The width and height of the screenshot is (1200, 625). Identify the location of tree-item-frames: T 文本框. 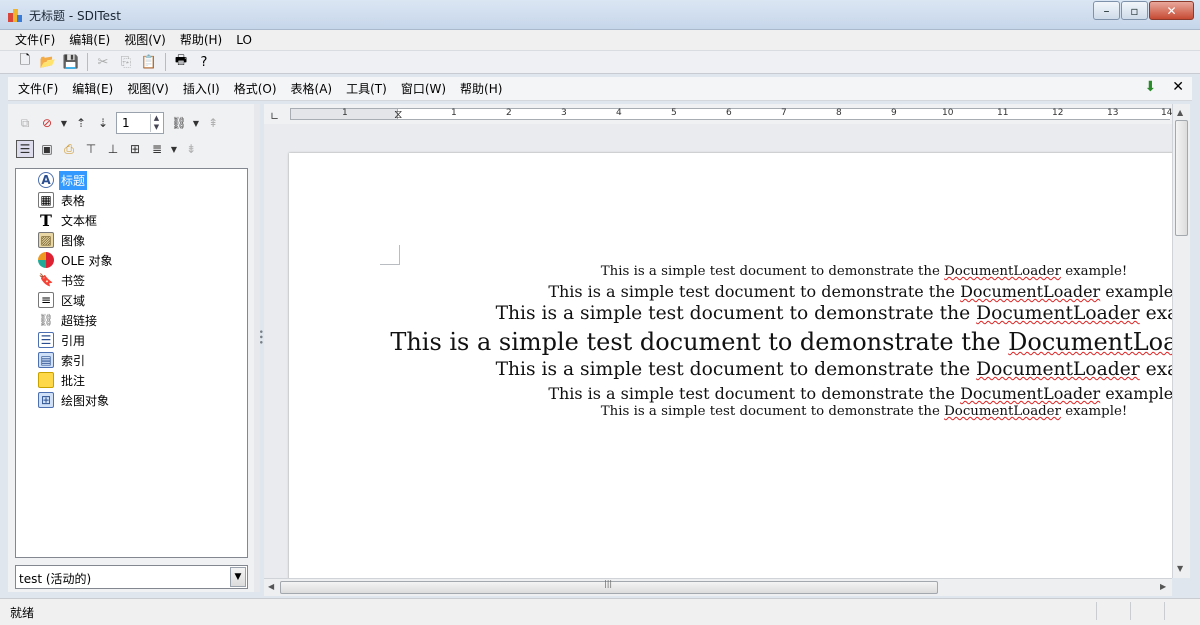
(68, 220).